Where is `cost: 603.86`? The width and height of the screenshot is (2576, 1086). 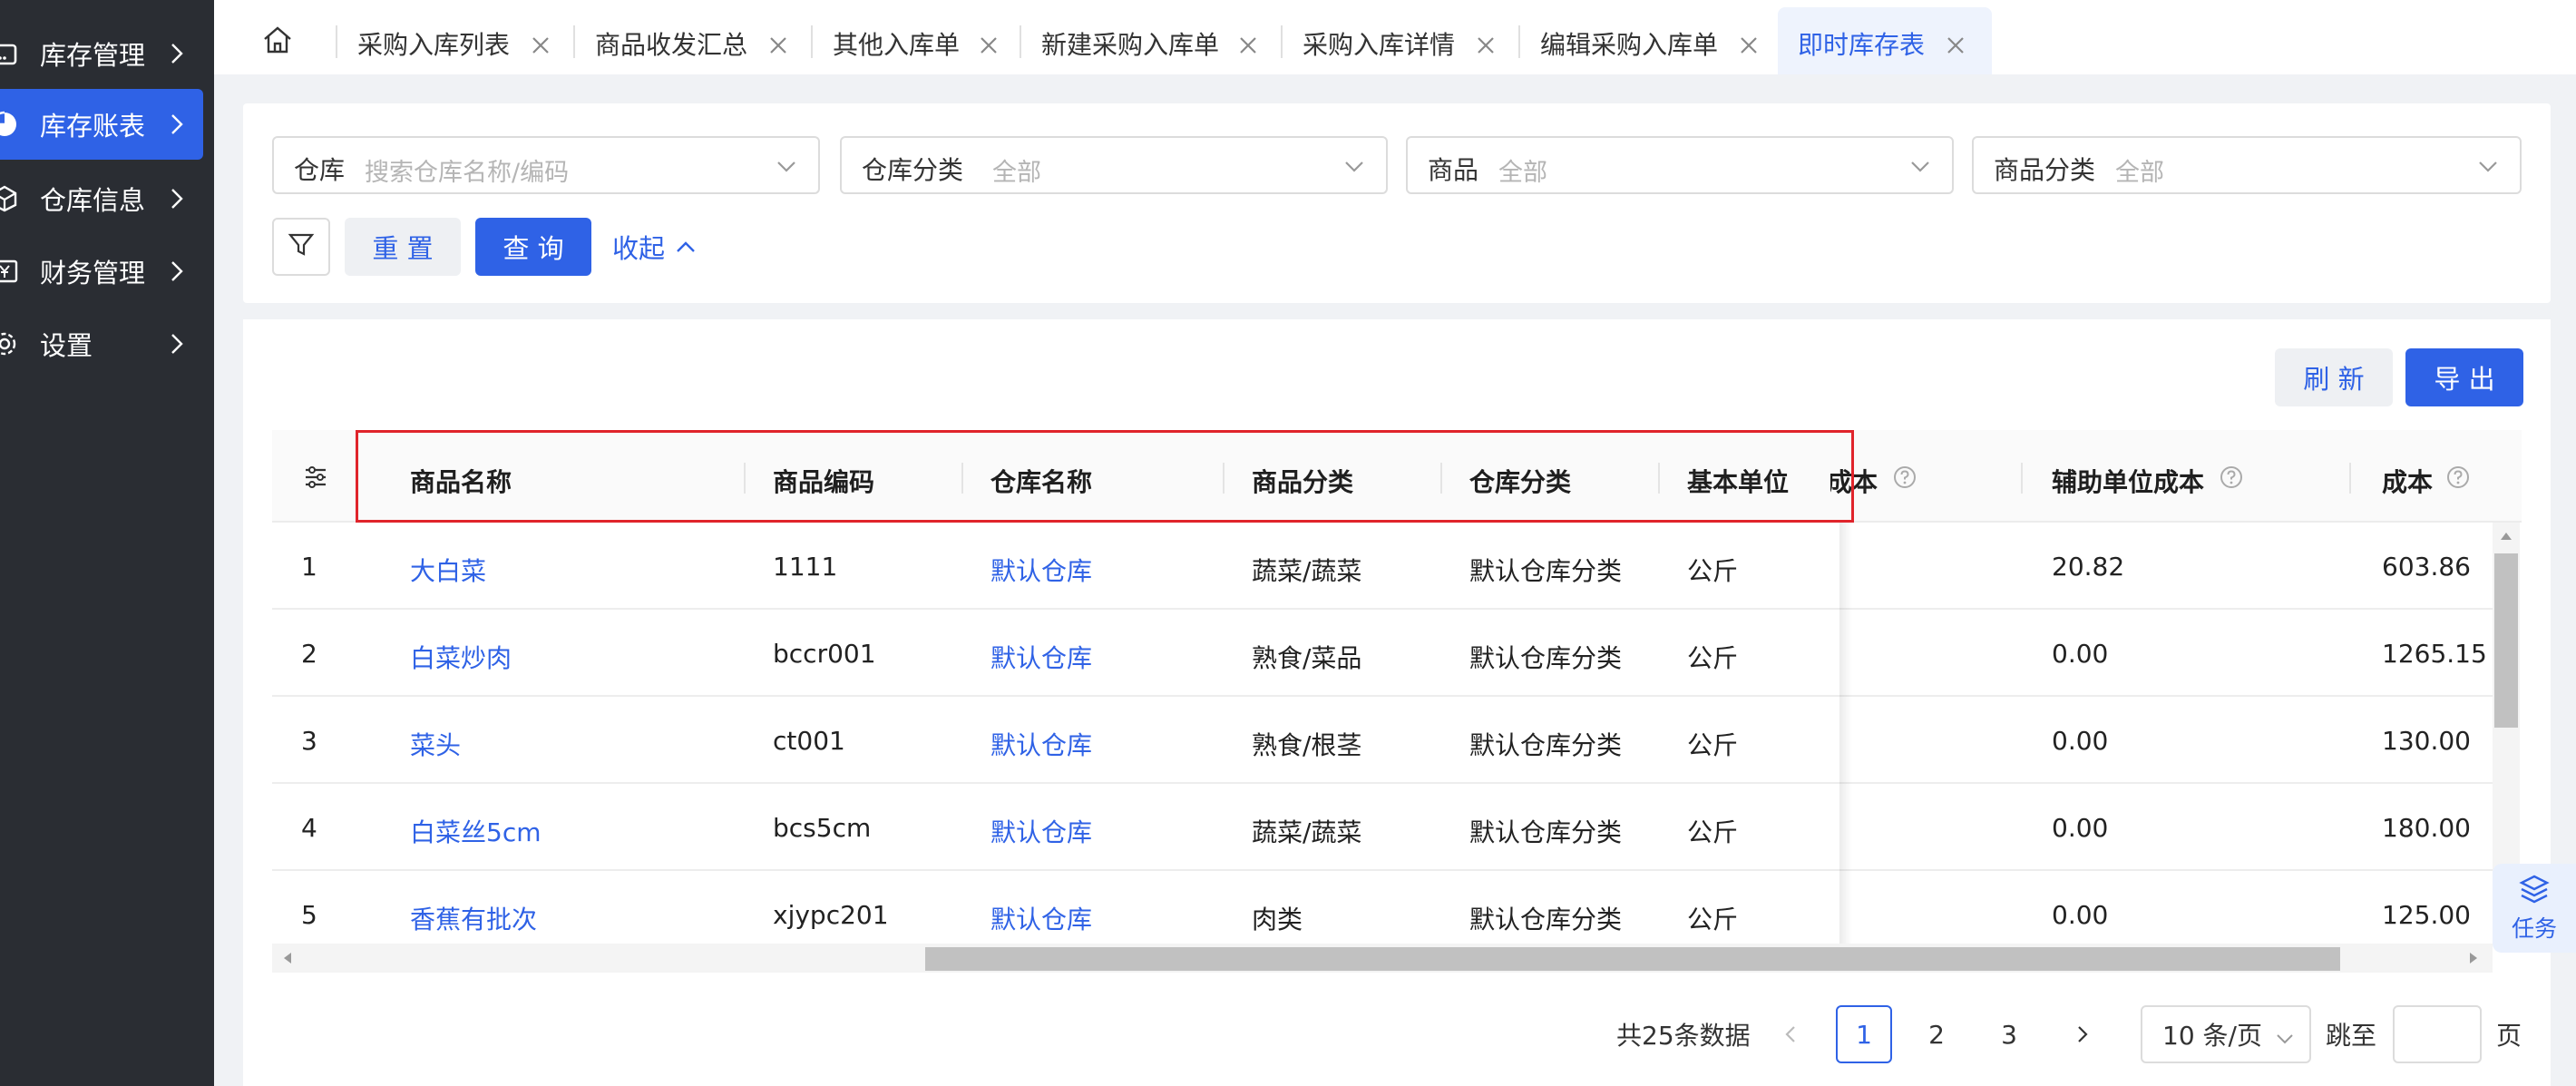
cost: 603.86 is located at coordinates (2426, 567).